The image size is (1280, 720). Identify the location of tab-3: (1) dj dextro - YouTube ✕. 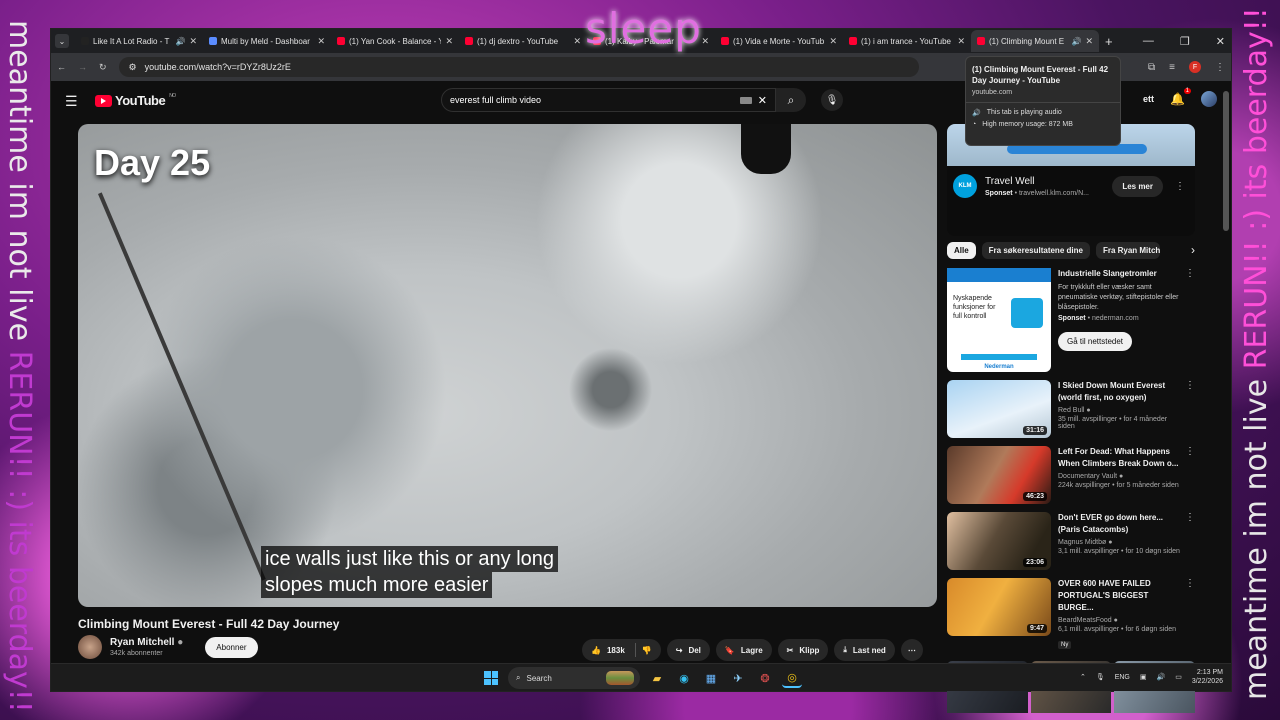
(523, 41).